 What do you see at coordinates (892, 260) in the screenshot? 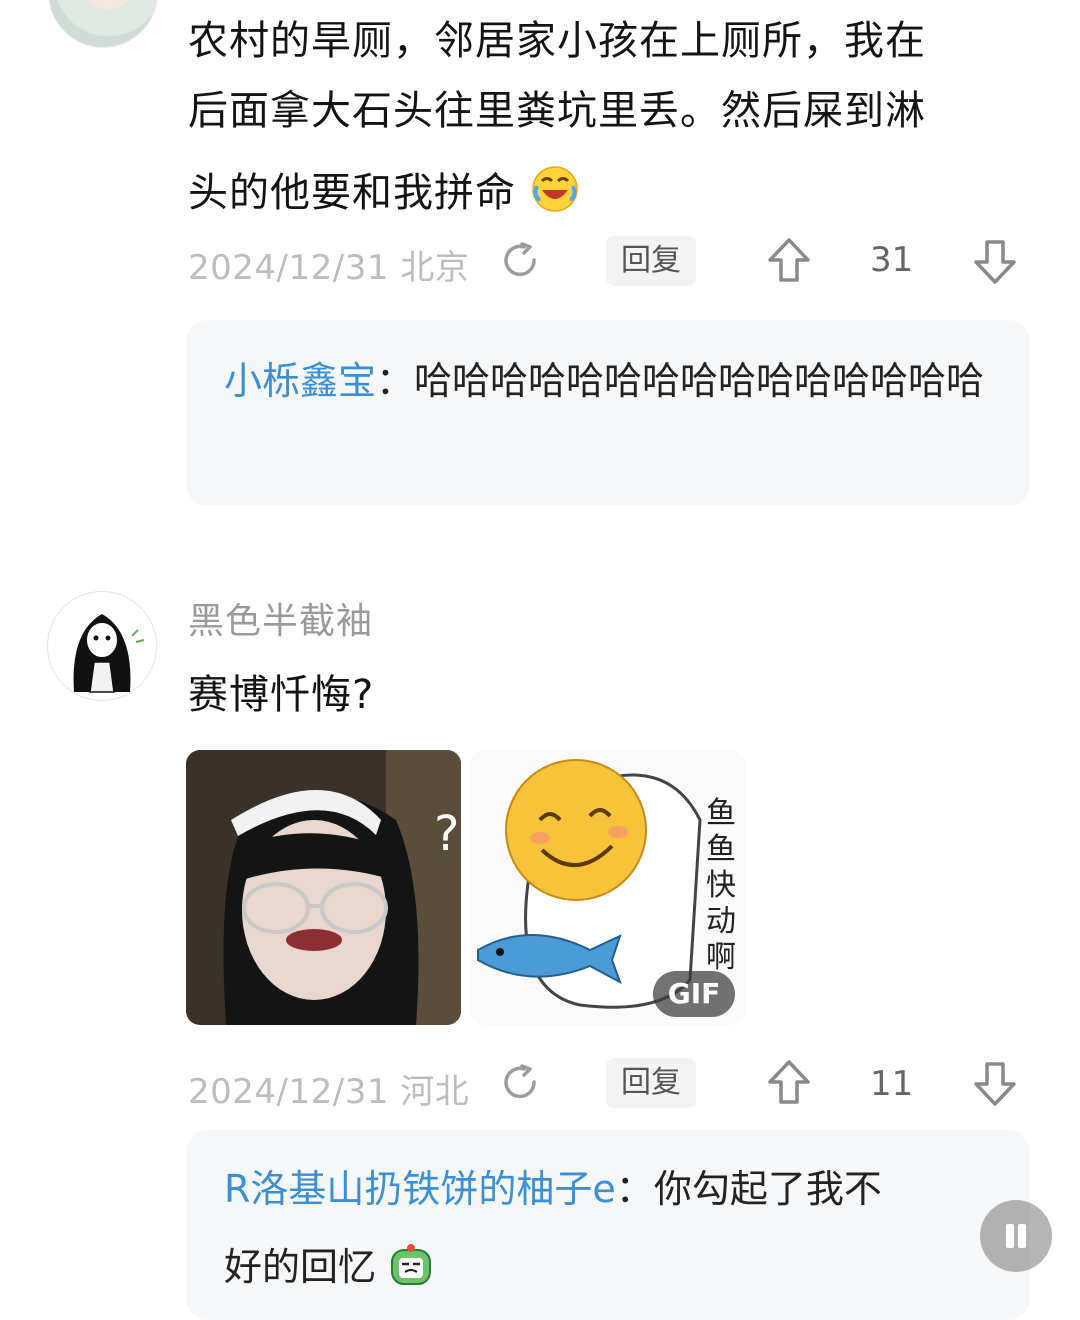
I see `like-count: 31` at bounding box center [892, 260].